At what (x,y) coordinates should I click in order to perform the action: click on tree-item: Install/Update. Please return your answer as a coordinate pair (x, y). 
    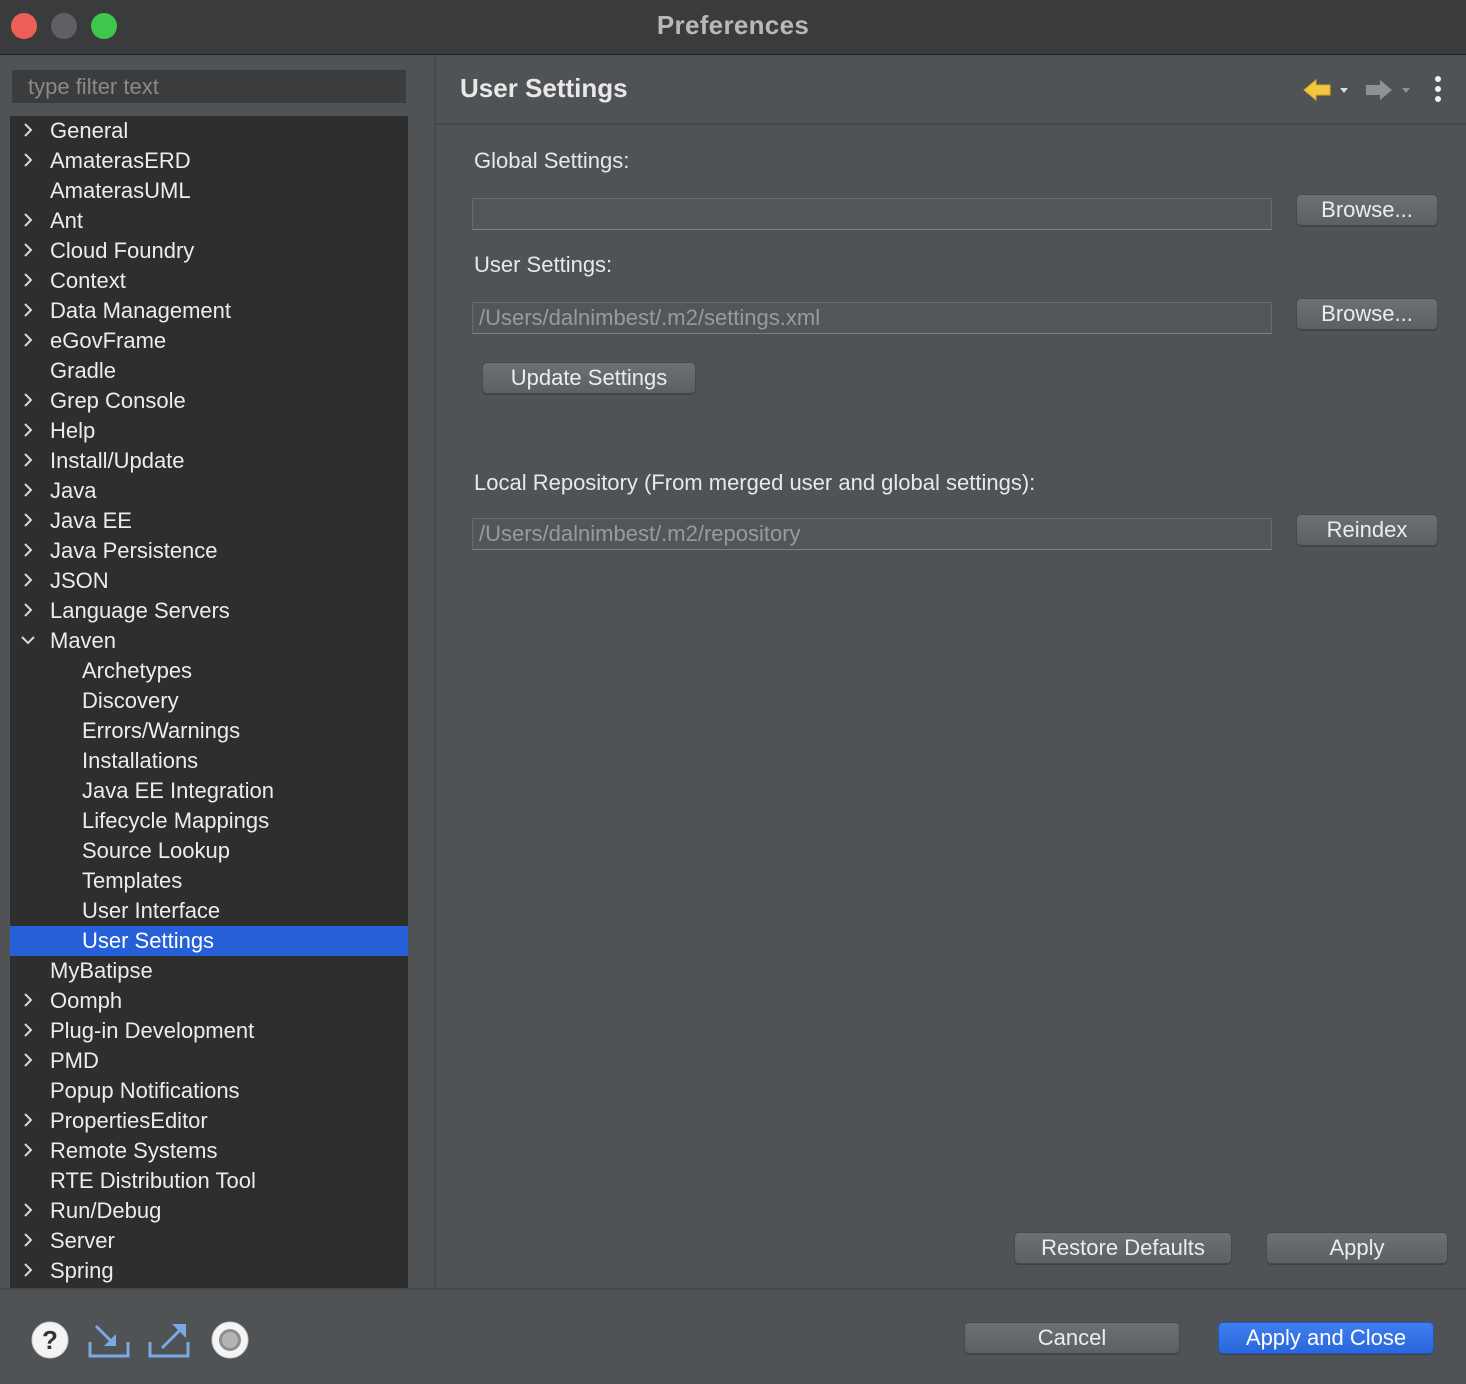
    Looking at the image, I should click on (209, 461).